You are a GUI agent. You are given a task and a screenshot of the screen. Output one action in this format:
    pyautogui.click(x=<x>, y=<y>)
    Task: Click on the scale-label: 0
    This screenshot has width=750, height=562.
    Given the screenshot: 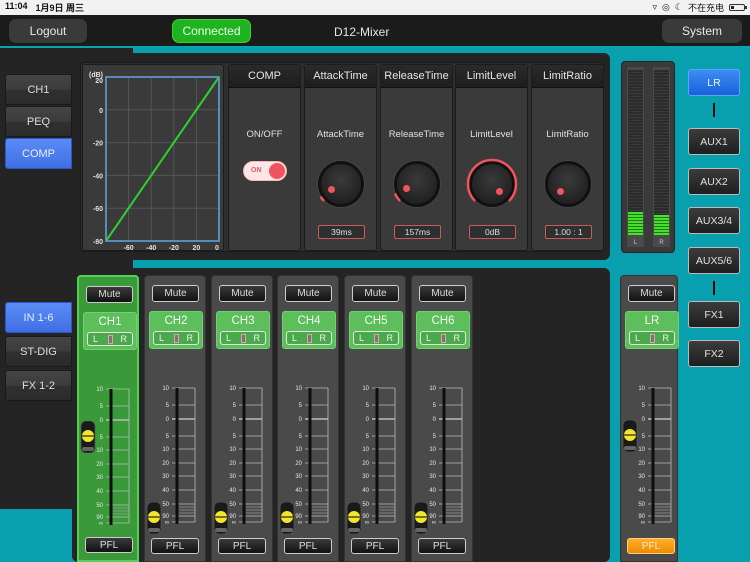 What is the action you would take?
    pyautogui.click(x=235, y=420)
    